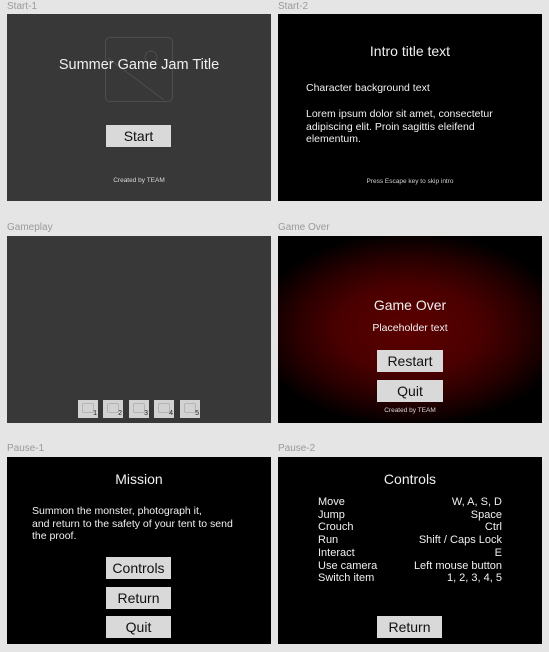  What do you see at coordinates (410, 527) in the screenshot?
I see `control-row-crouch: Crouch Ctrl` at bounding box center [410, 527].